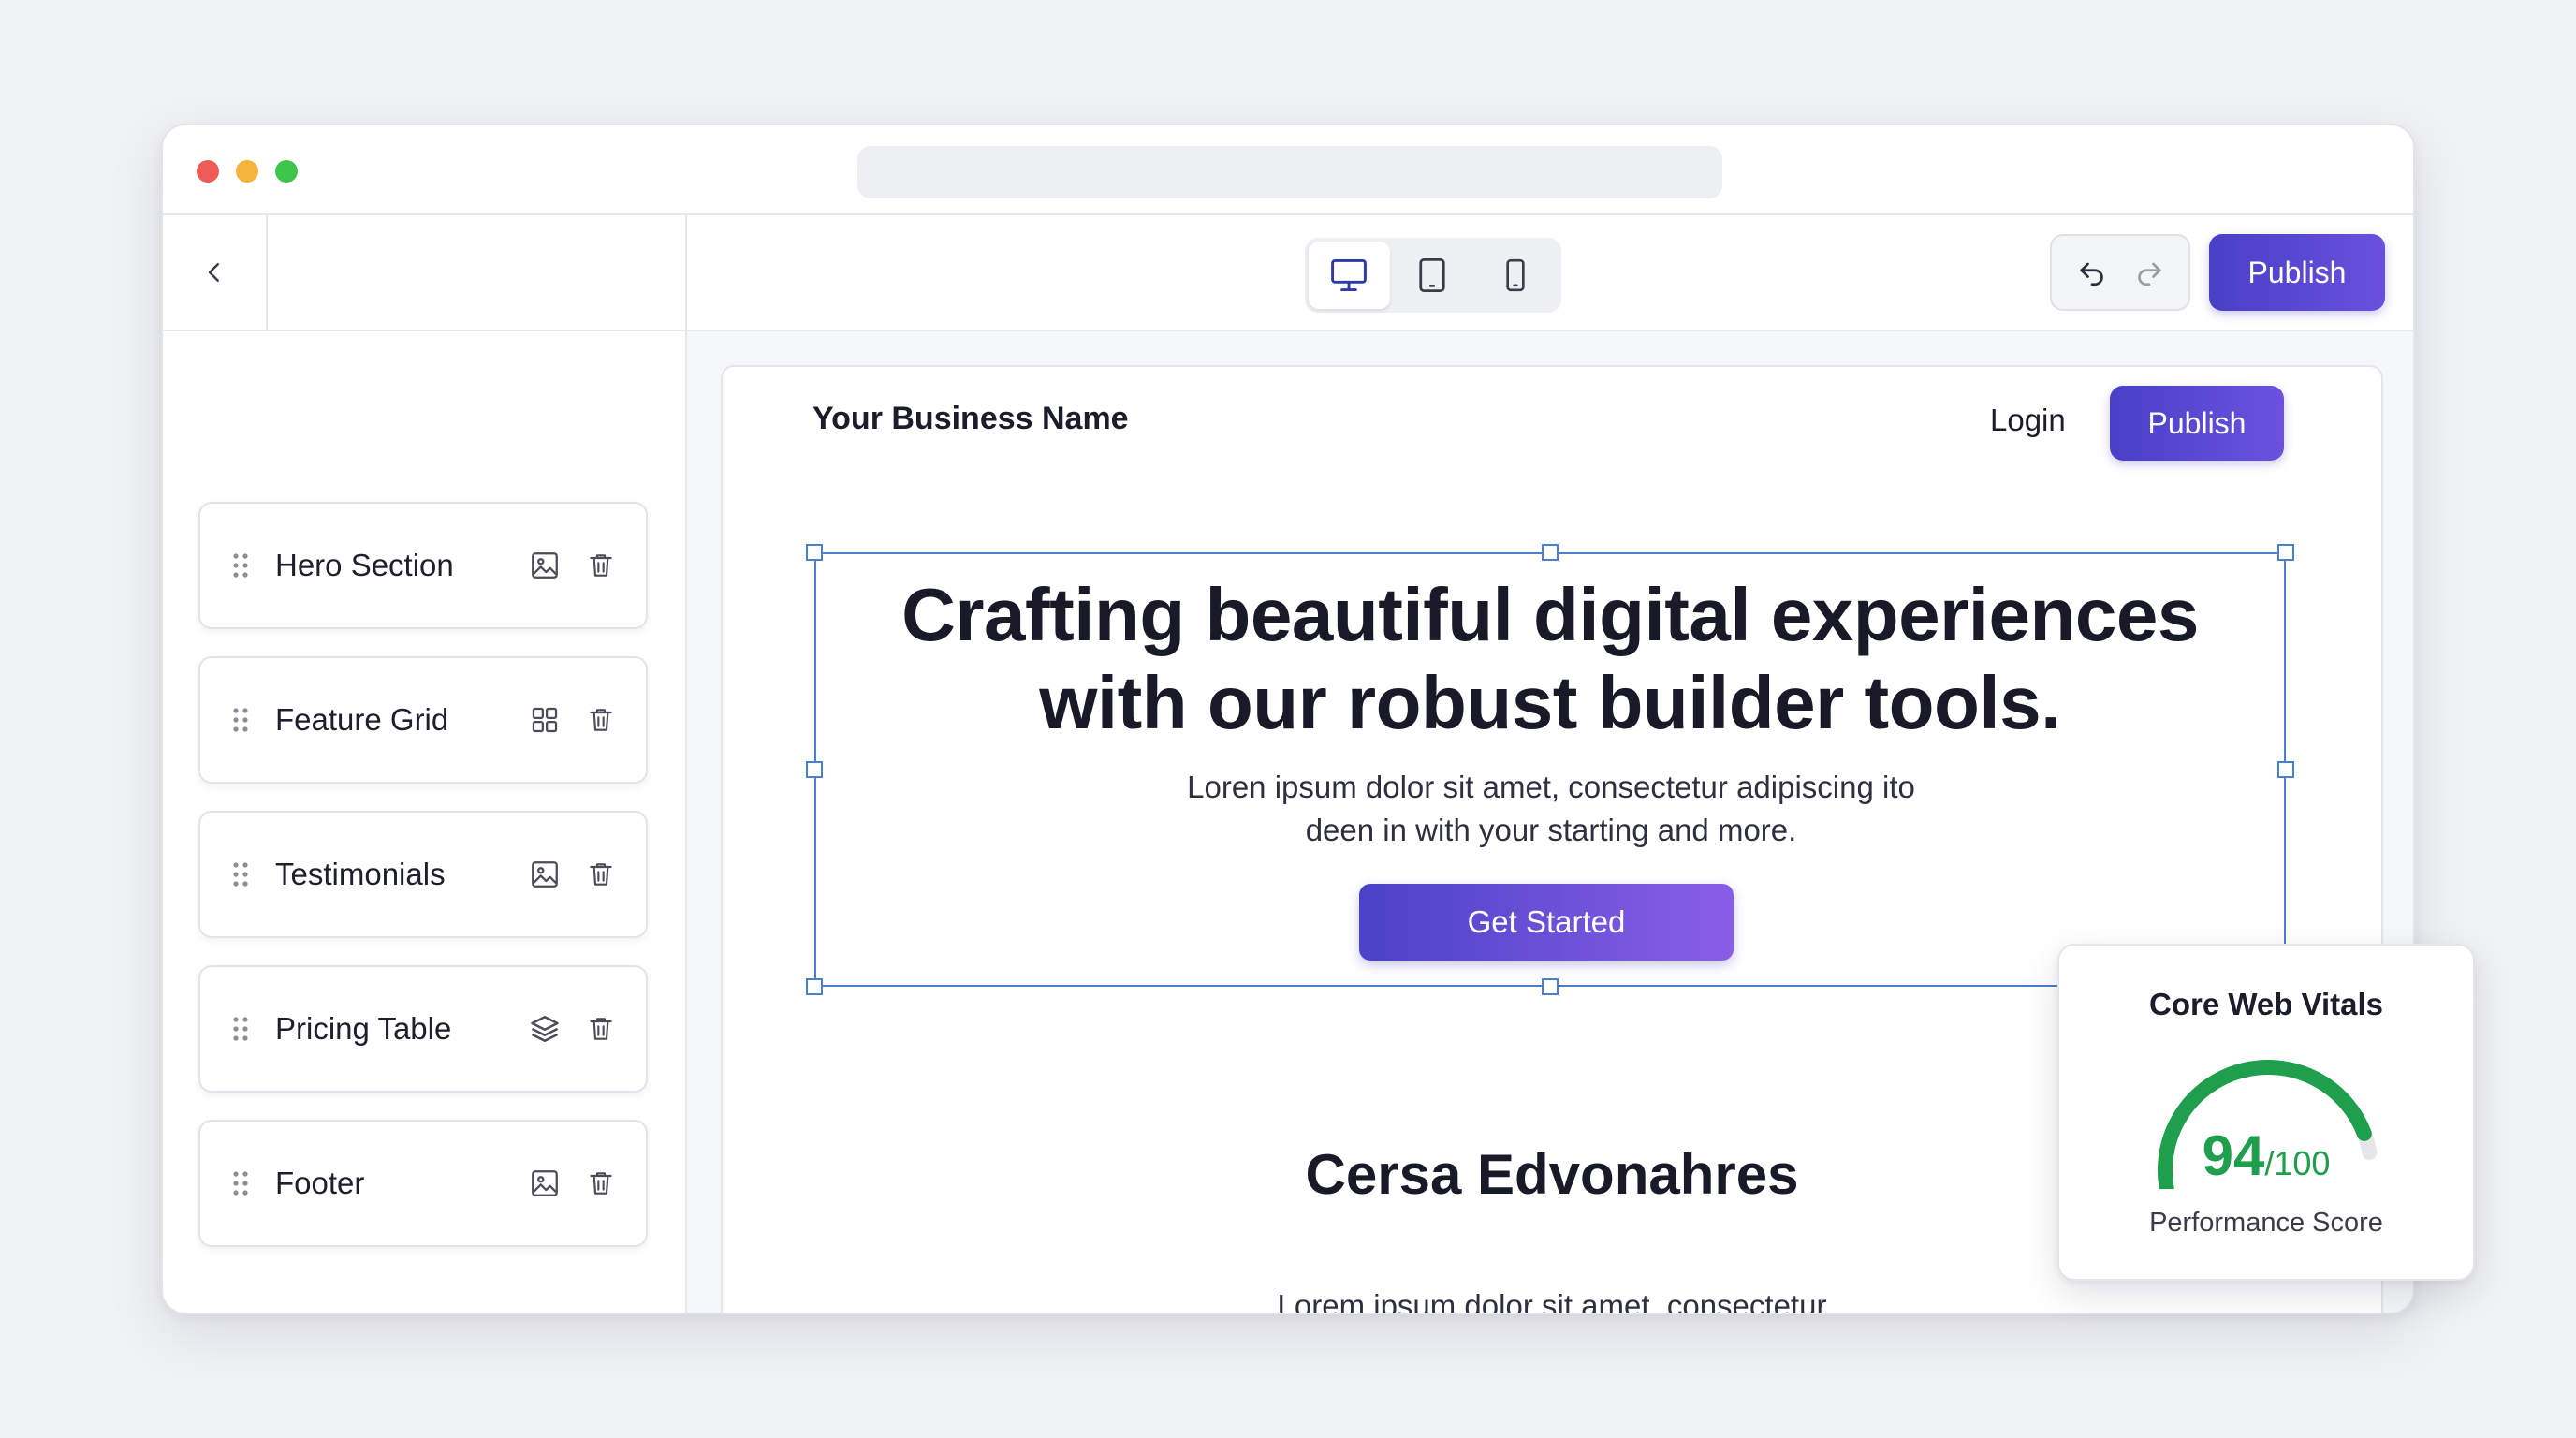 This screenshot has height=1438, width=2576. I want to click on desktop-view-button, so click(1349, 275).